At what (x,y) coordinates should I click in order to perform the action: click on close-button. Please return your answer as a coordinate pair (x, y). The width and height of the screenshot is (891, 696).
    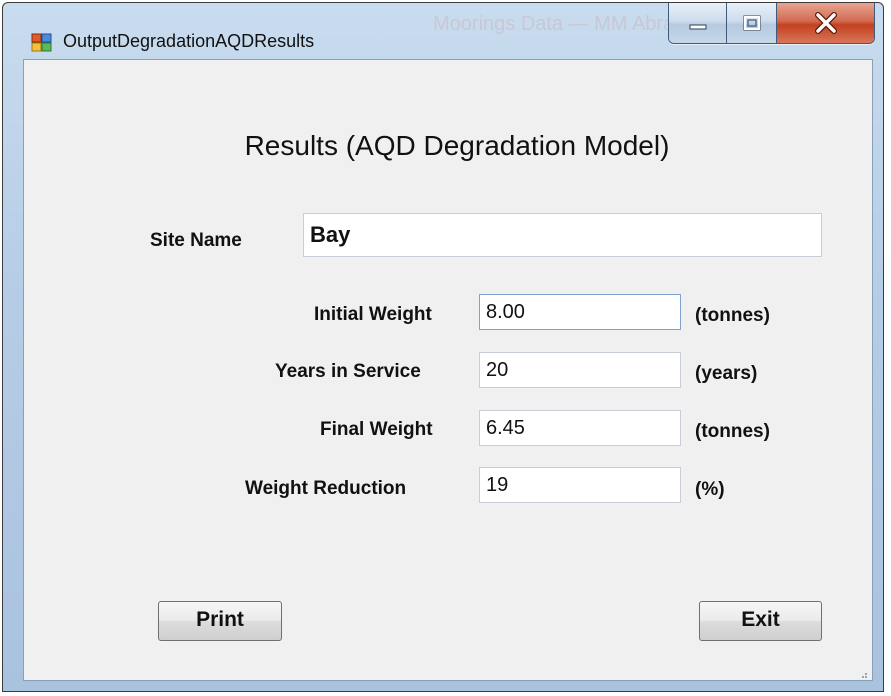
    Looking at the image, I should click on (825, 23).